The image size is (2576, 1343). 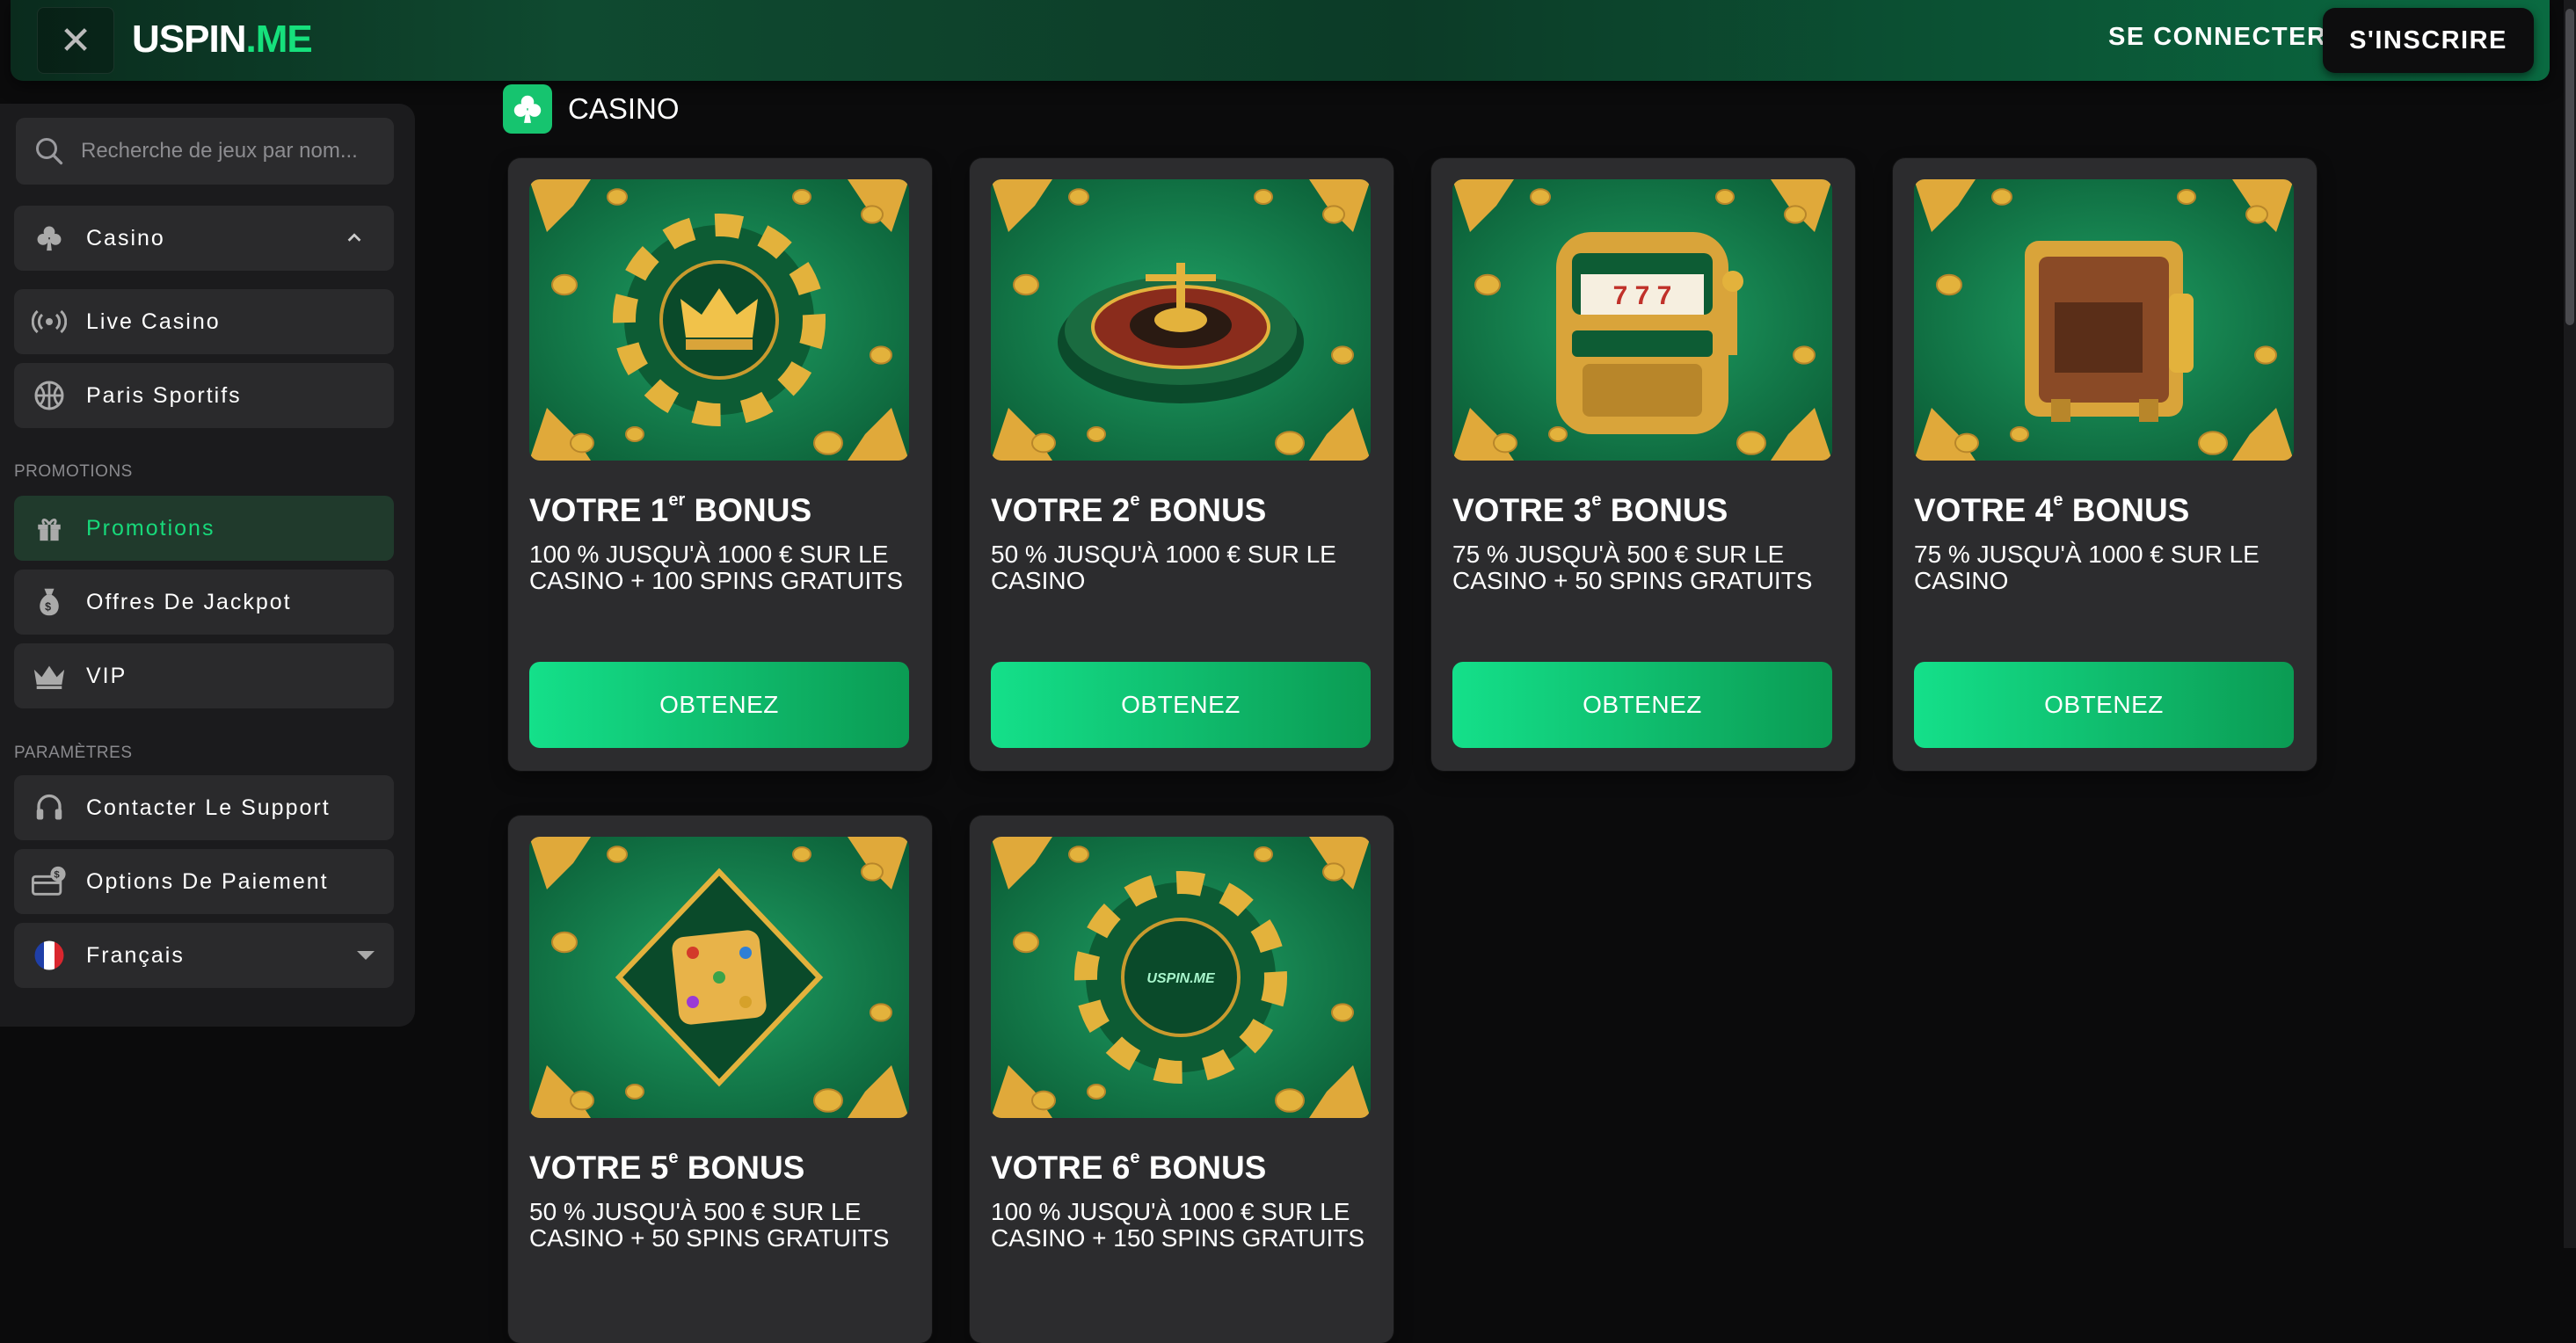 What do you see at coordinates (599, 1168) in the screenshot?
I see `bonus-title-prefix: VOTRE 5` at bounding box center [599, 1168].